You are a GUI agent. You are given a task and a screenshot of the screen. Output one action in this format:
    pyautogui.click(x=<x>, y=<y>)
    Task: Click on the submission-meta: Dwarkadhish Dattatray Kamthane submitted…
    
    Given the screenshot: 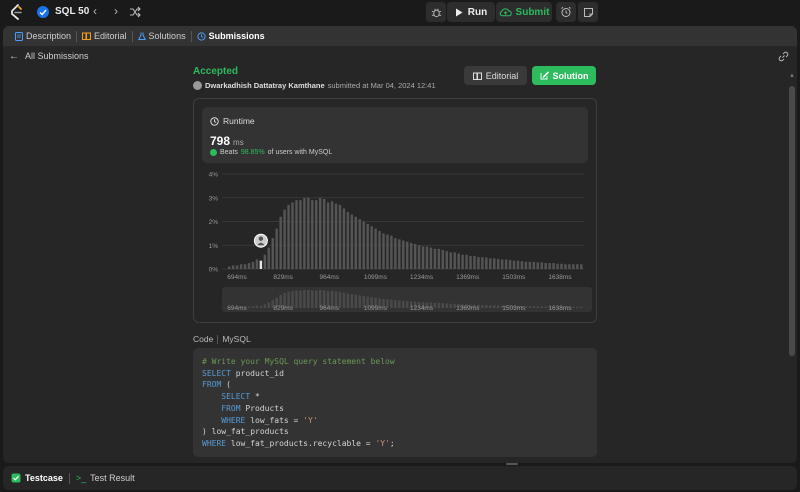 What is the action you would take?
    pyautogui.click(x=314, y=85)
    